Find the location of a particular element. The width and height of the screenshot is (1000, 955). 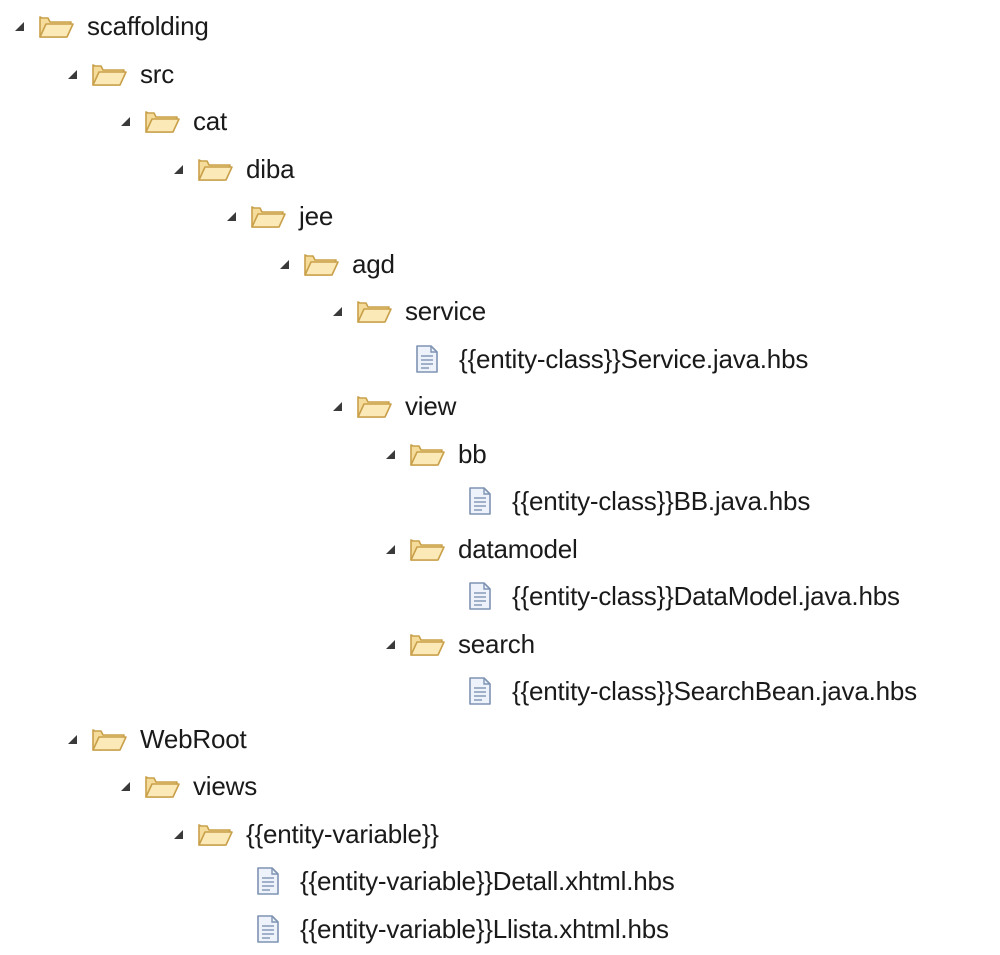

folder-label: bb is located at coordinates (472, 453).